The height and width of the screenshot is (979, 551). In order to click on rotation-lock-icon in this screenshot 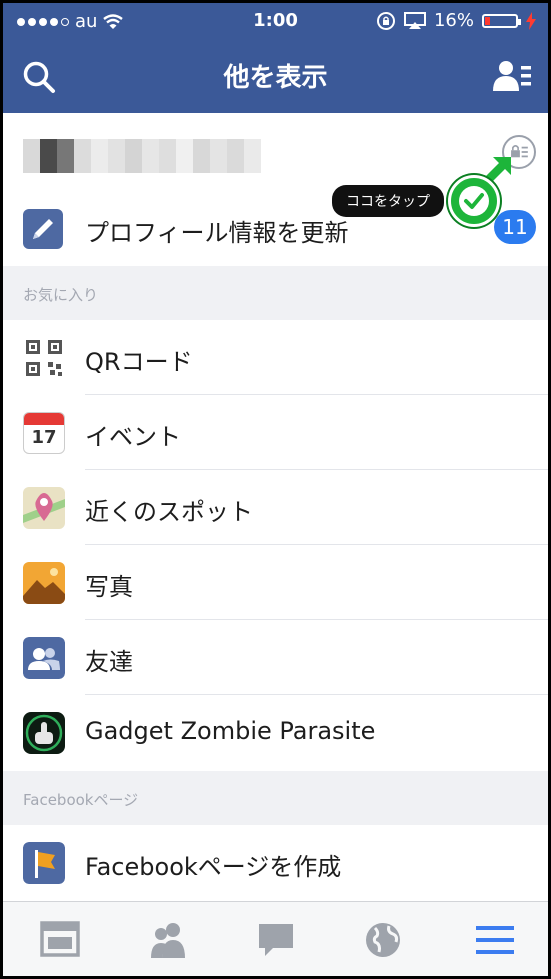, I will do `click(385, 20)`.